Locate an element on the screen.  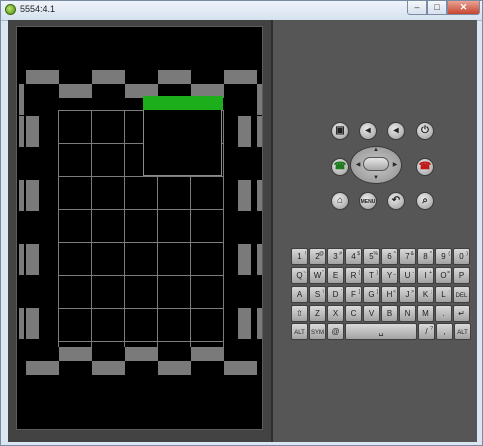
key: @ is located at coordinates (335, 331).